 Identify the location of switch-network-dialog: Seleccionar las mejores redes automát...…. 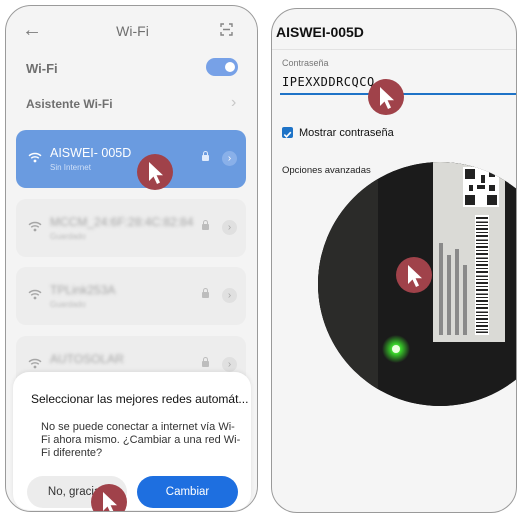
(132, 441).